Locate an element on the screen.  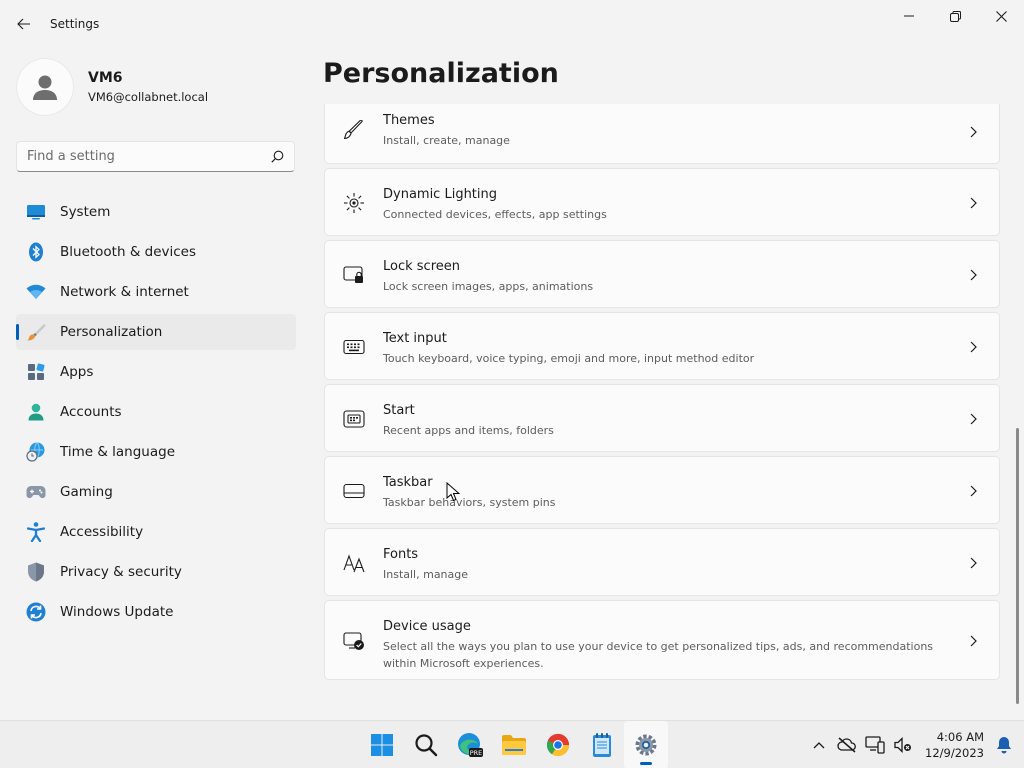
sidebar-item-label: Personalization is located at coordinates (111, 332).